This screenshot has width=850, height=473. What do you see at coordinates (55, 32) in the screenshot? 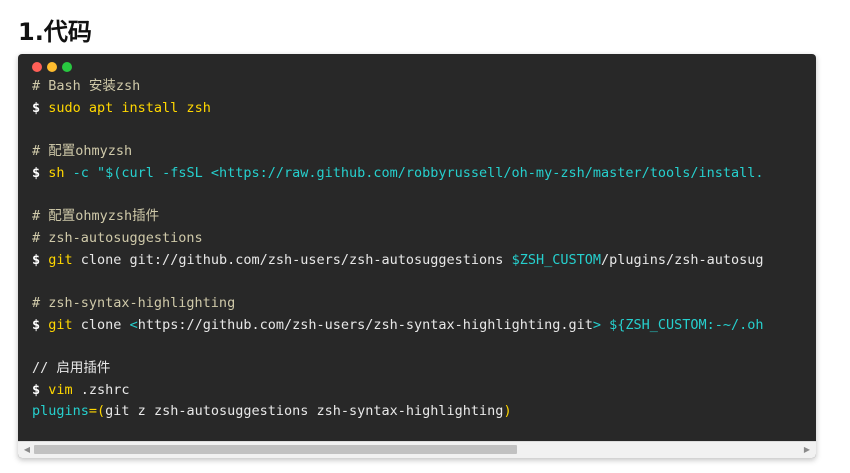
I see `section-heading: 1.代码` at bounding box center [55, 32].